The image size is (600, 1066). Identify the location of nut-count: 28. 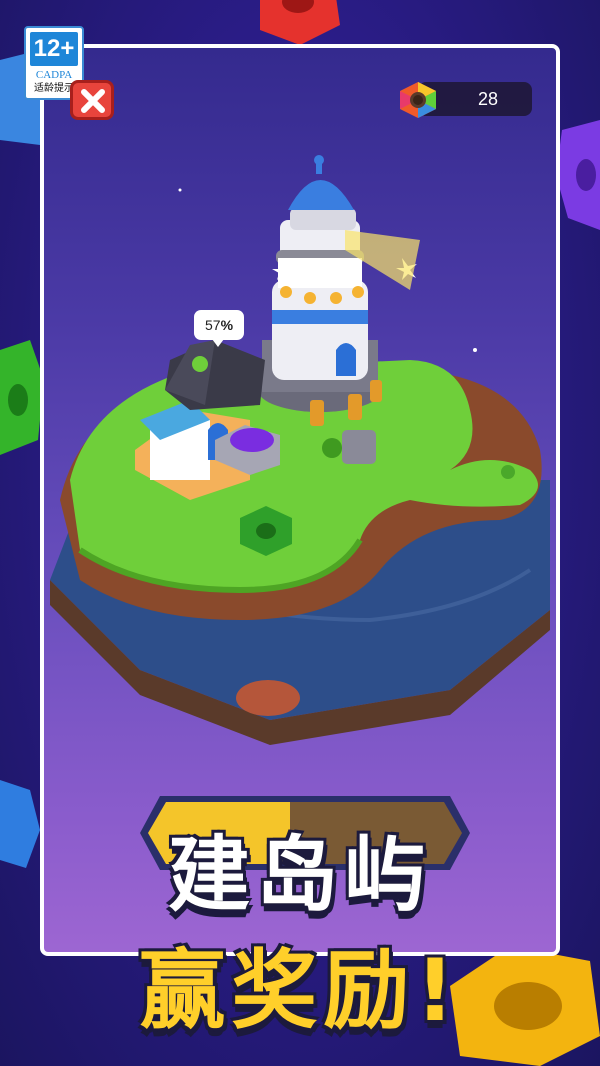
(488, 99).